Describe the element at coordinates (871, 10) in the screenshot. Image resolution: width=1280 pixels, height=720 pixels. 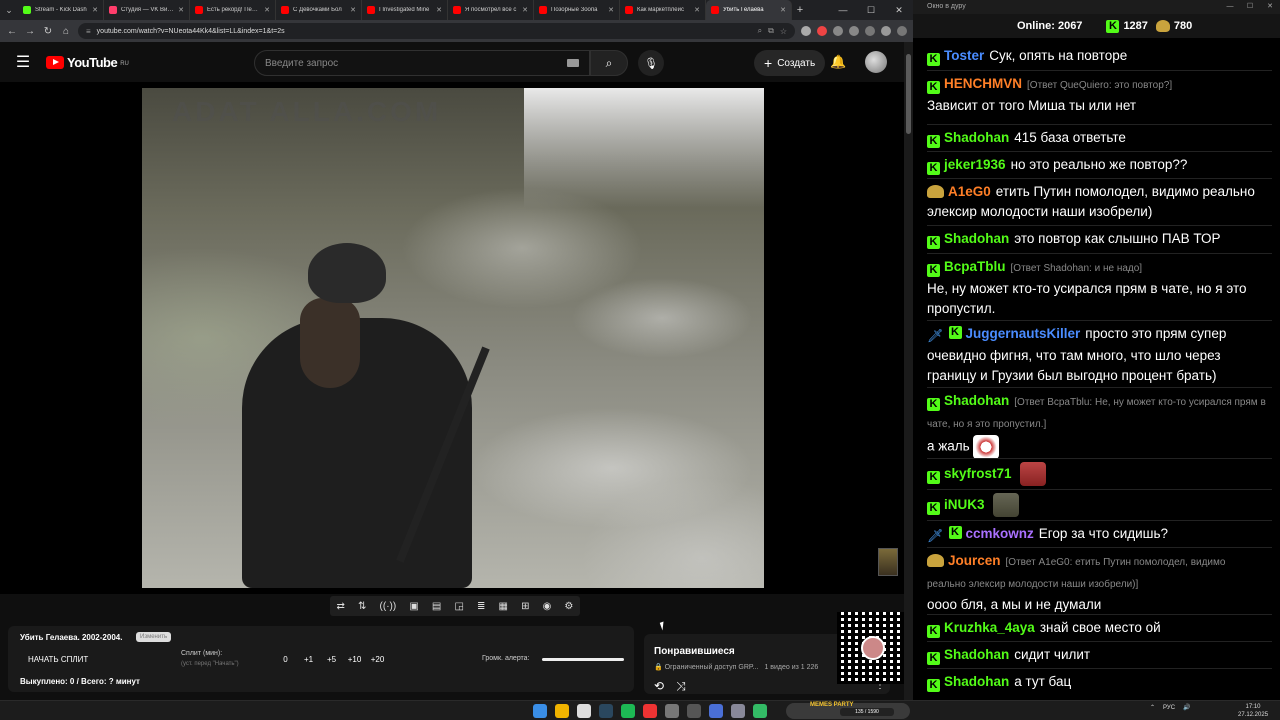
I see `maximize-icon: ☐` at that location.